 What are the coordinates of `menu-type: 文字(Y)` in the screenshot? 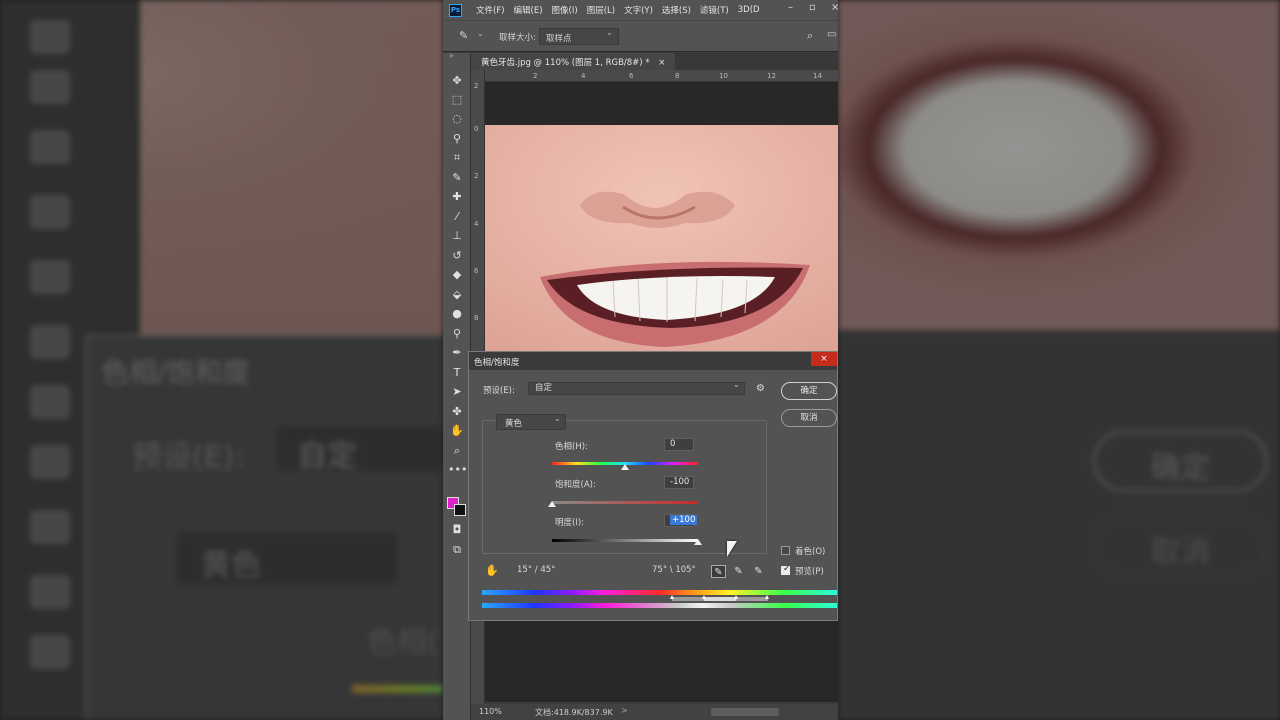 It's located at (638, 10).